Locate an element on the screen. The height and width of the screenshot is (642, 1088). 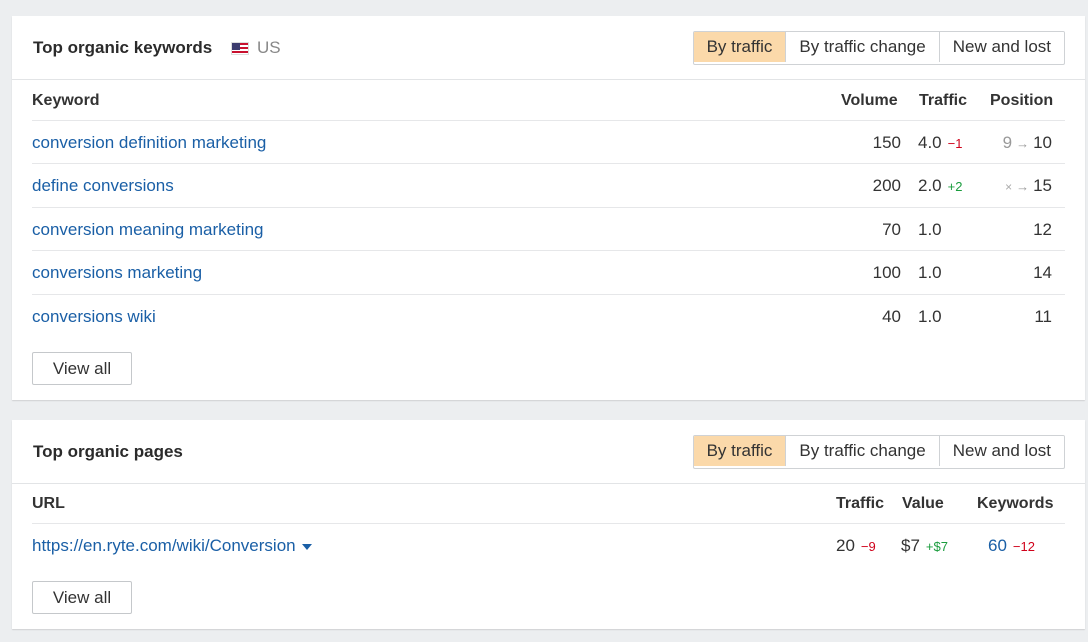
keywords-delta: −12 is located at coordinates (1023, 546).